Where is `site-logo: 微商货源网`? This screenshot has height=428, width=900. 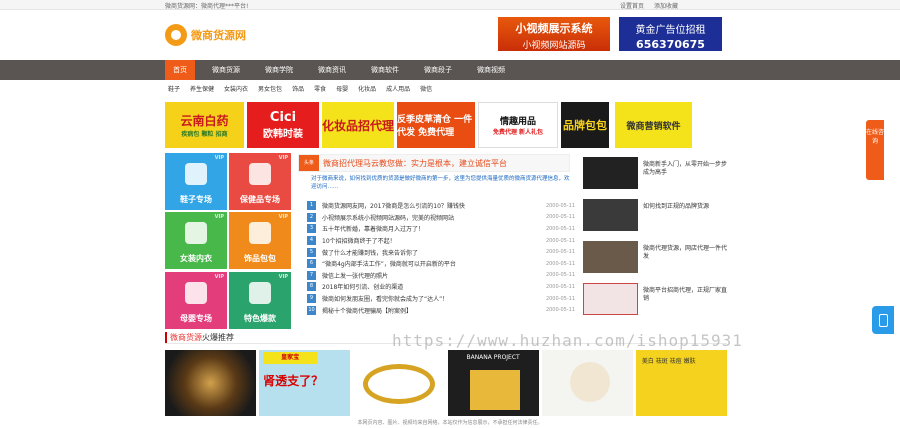
site-logo: 微商货源网 is located at coordinates (205, 35).